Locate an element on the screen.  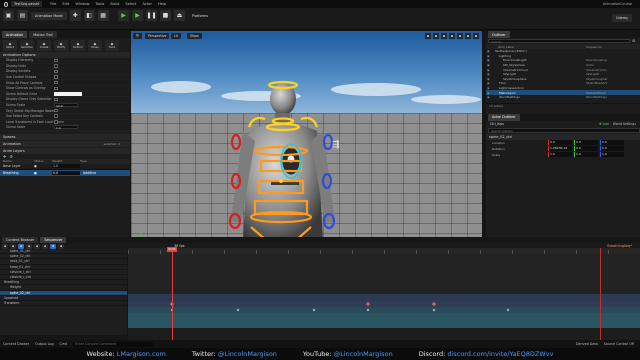
mode-button-selection: ◆ Selection is located at coordinates (27, 45).